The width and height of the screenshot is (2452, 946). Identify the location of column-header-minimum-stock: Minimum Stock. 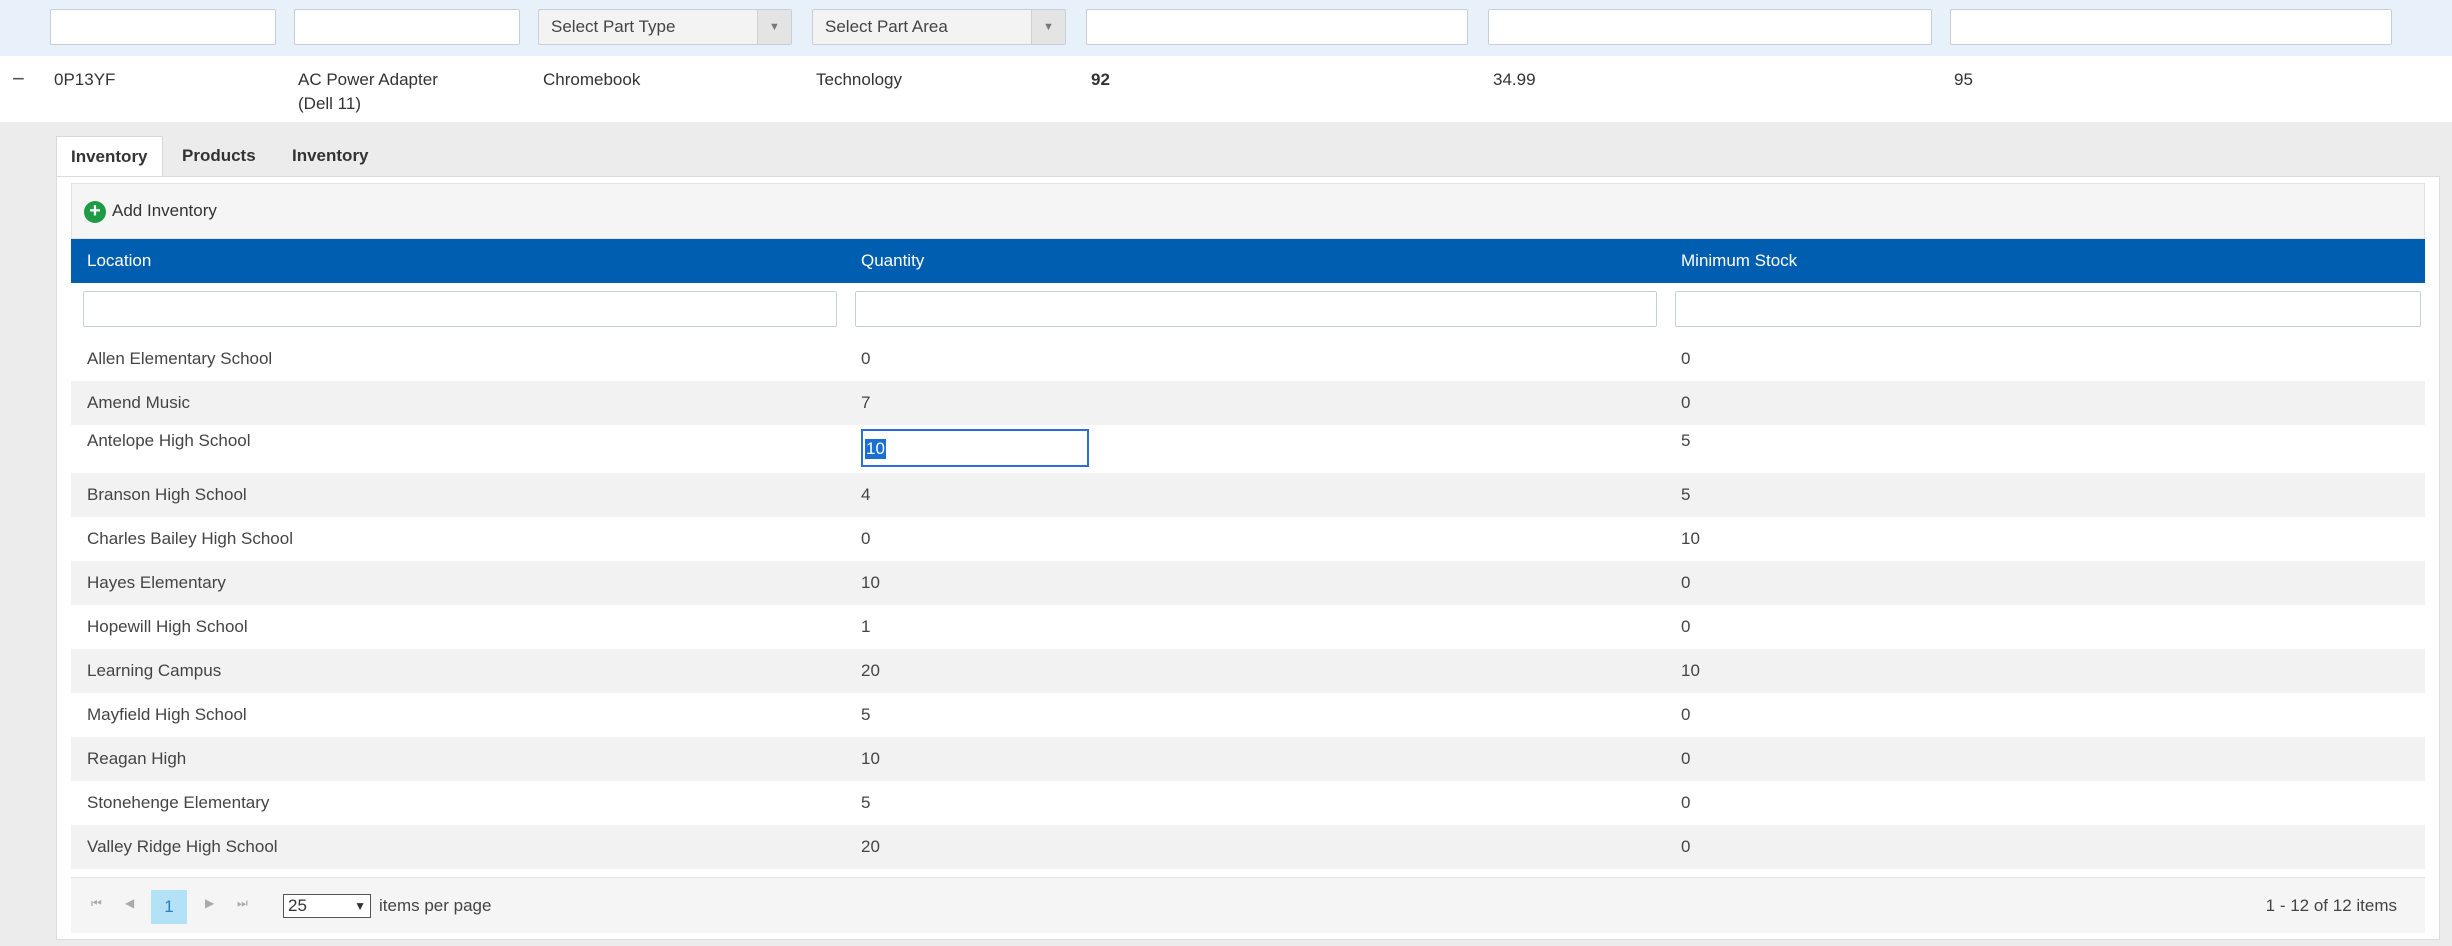
(1739, 261).